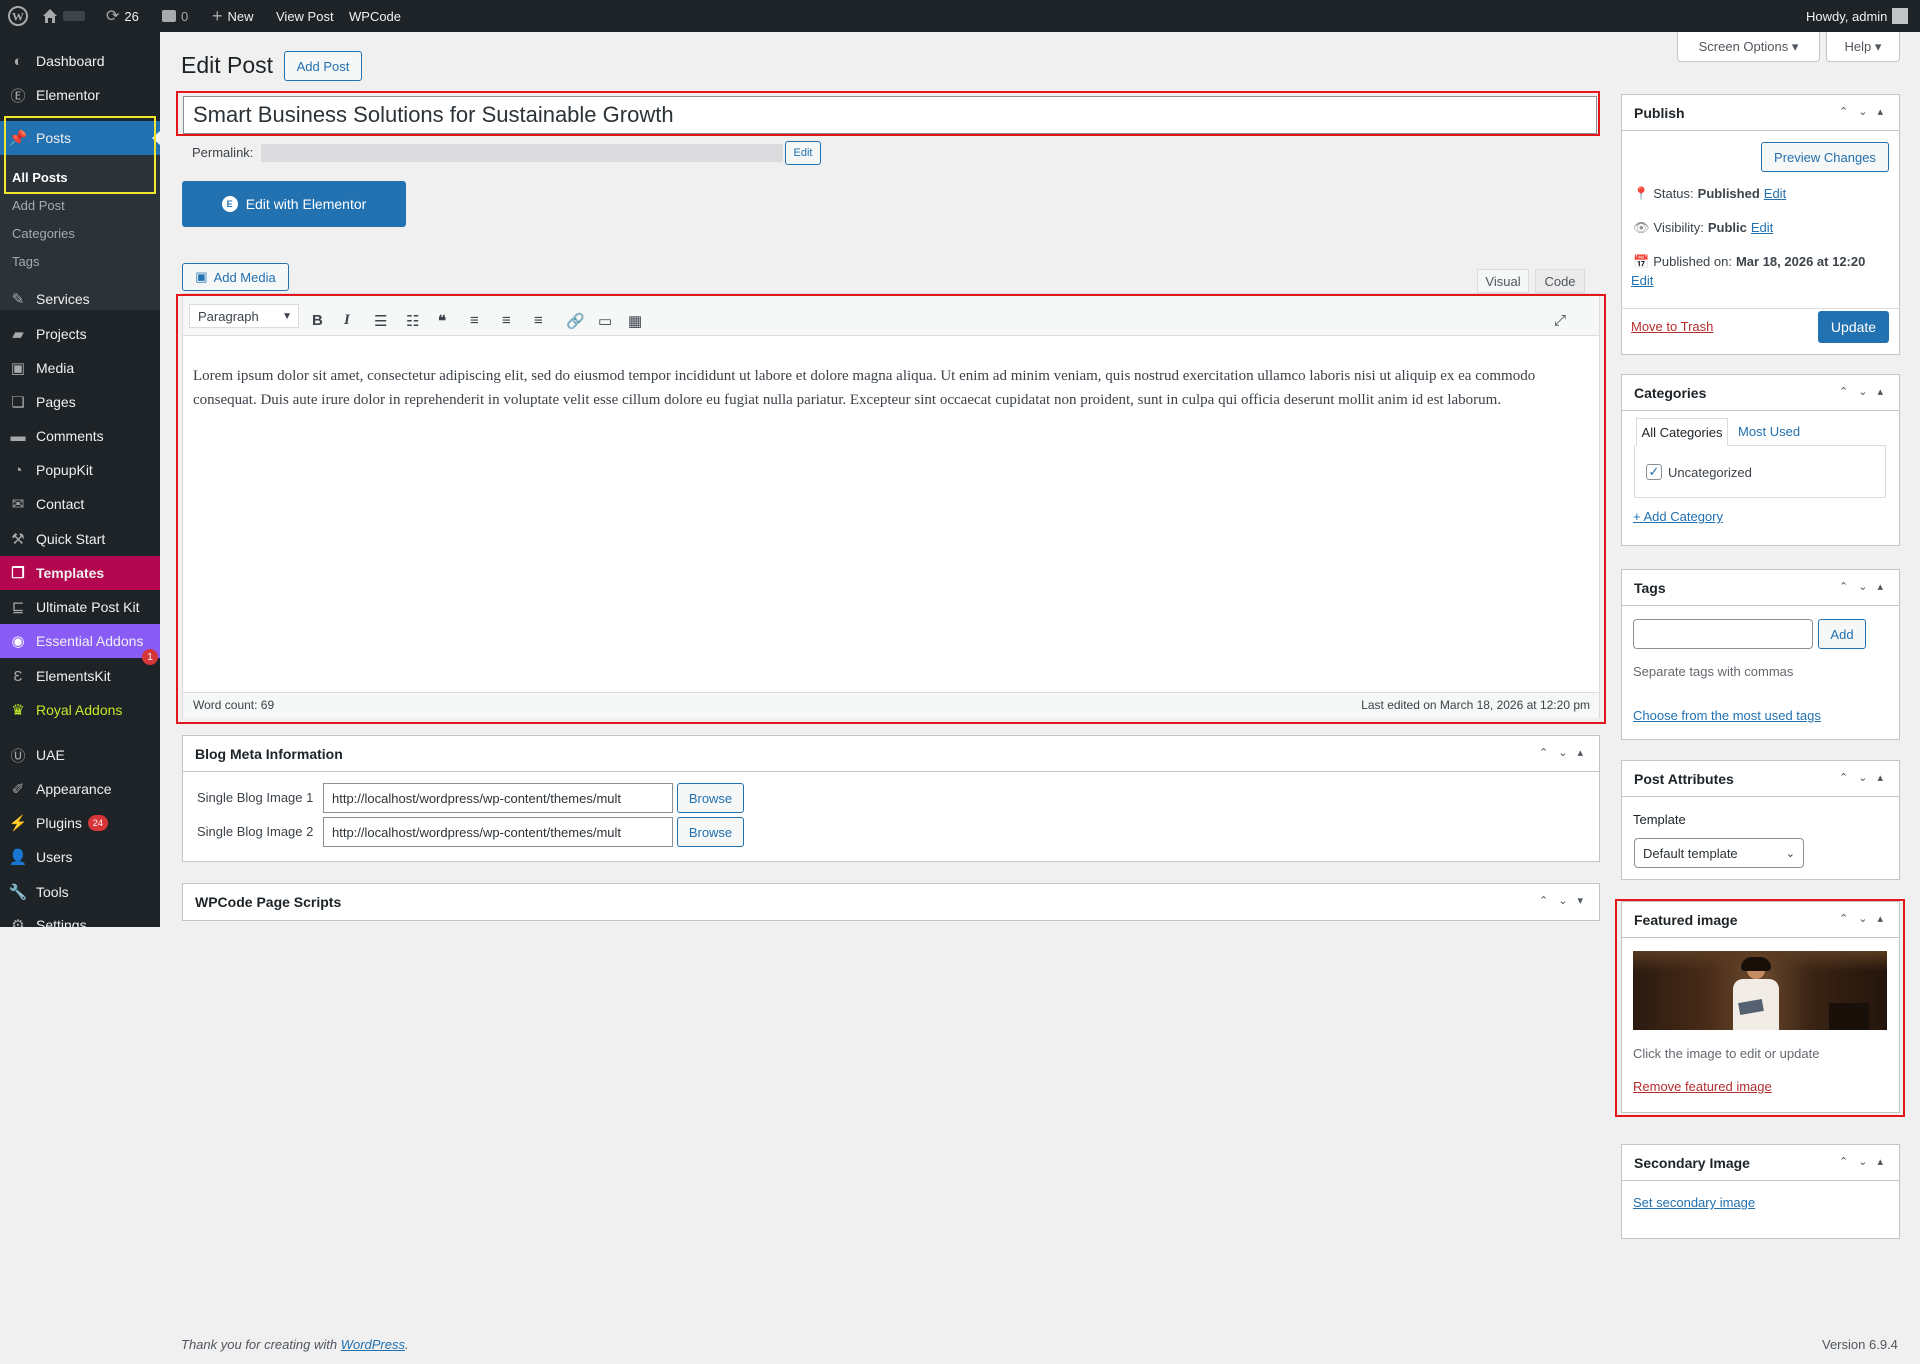 The height and width of the screenshot is (1364, 1920). I want to click on status-edit-link: Edit, so click(1775, 194).